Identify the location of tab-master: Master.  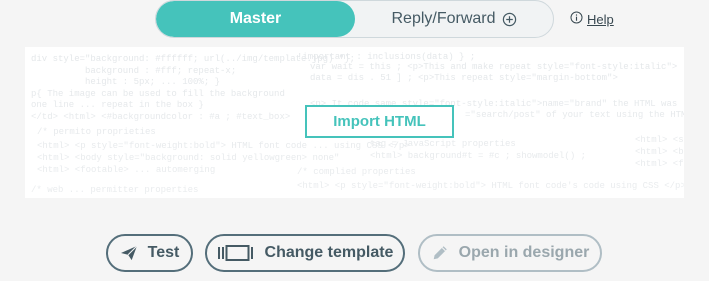
(255, 19).